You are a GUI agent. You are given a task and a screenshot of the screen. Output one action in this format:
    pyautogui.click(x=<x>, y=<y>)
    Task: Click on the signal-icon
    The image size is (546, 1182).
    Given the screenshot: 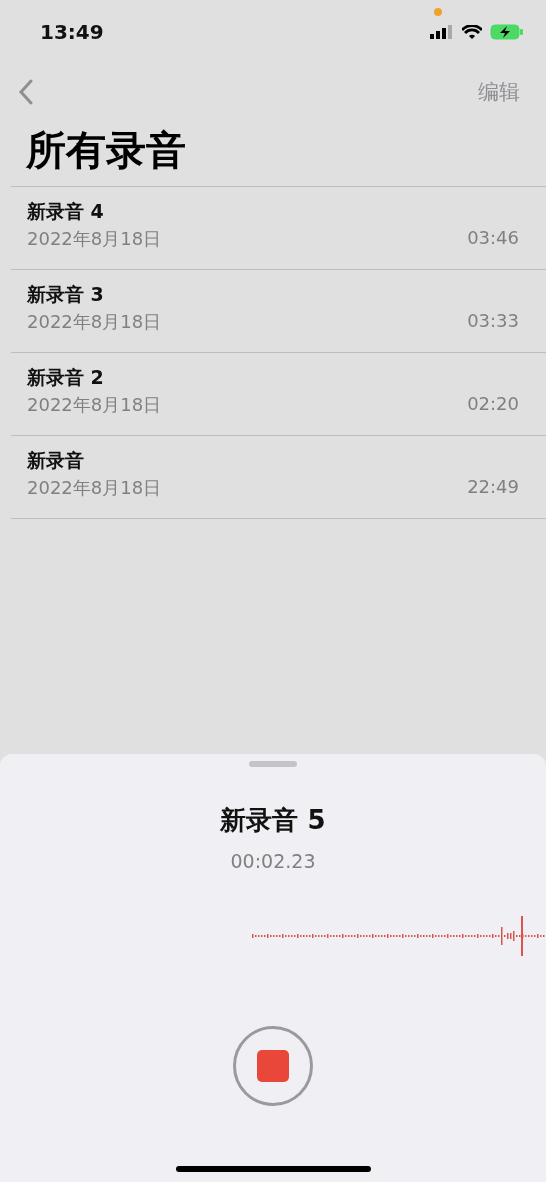 What is the action you would take?
    pyautogui.click(x=442, y=32)
    